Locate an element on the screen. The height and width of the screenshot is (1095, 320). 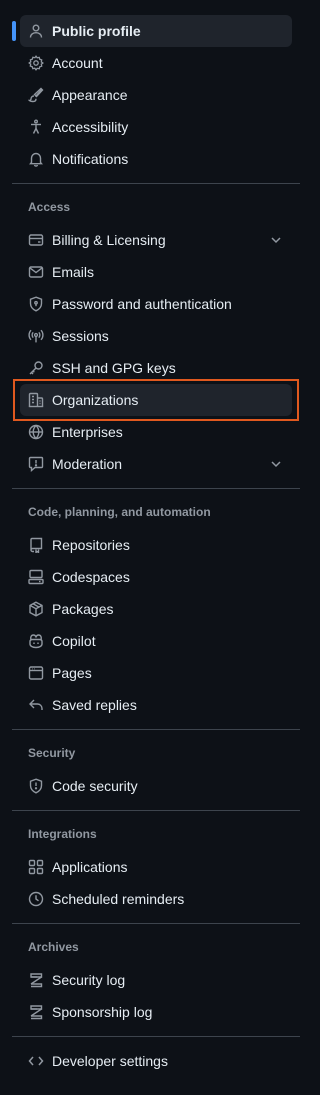
clock-icon is located at coordinates (36, 899).